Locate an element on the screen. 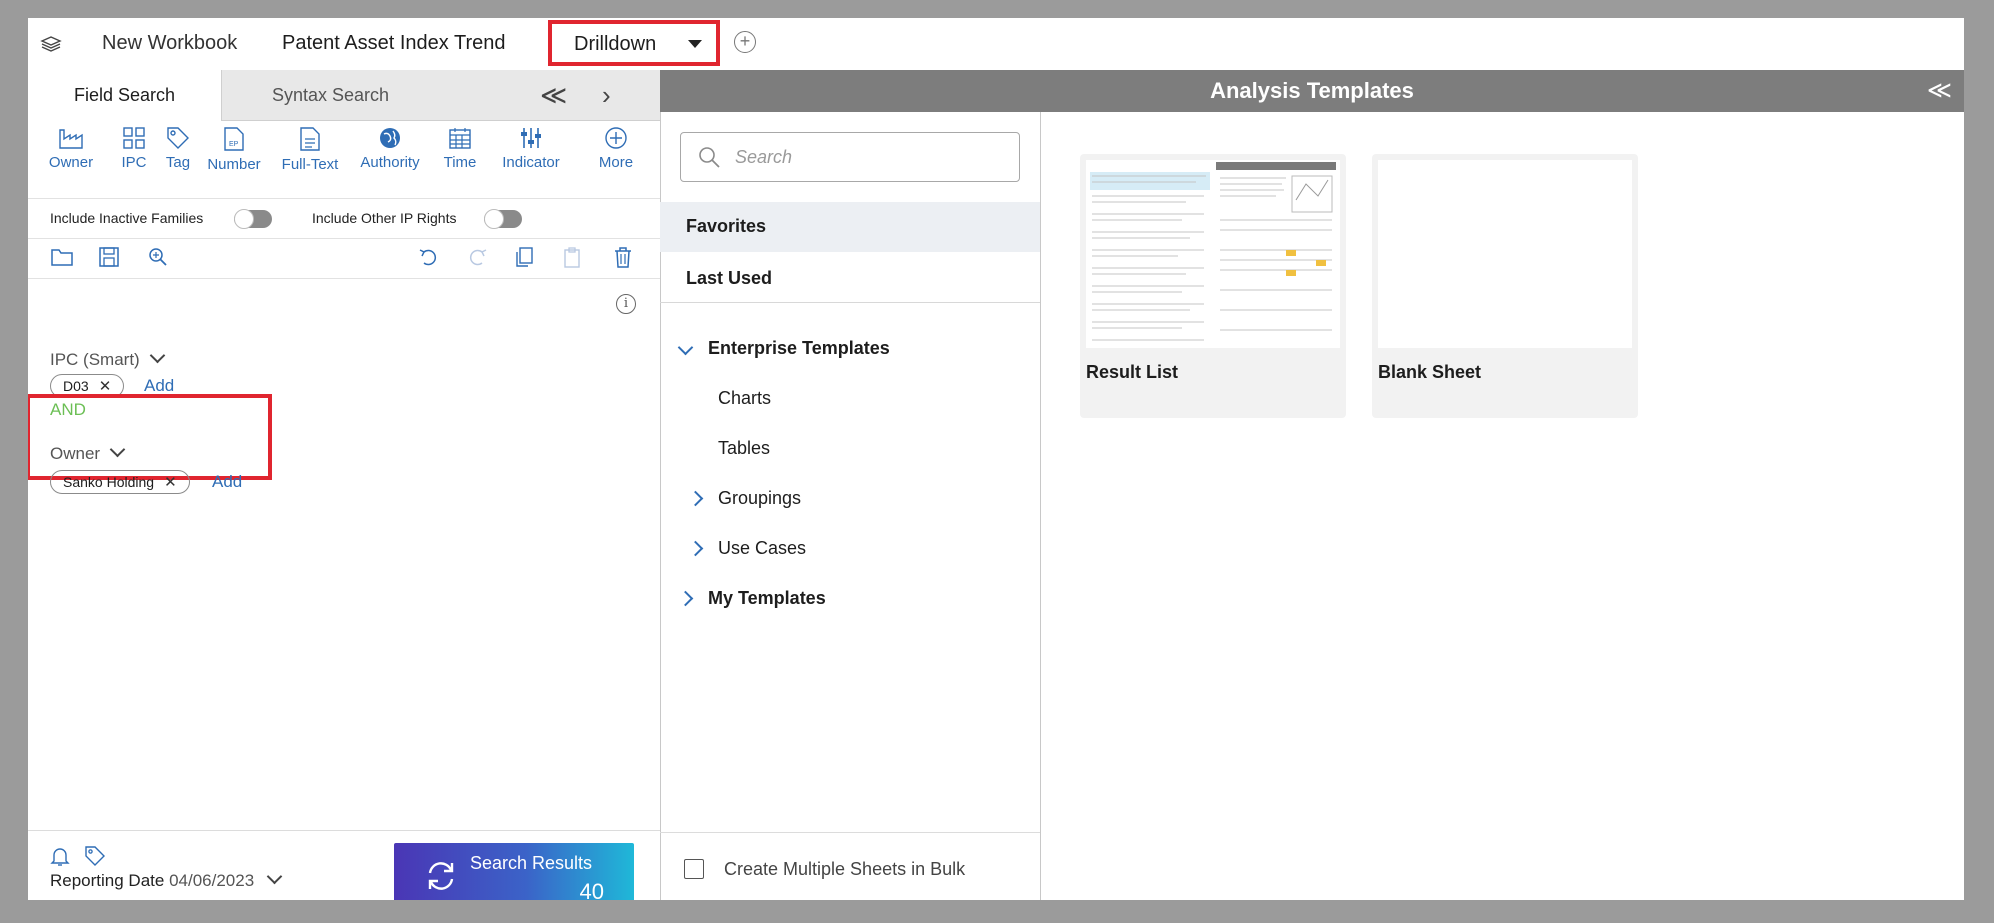 This screenshot has width=1994, height=923. nav-enterprise-templates: Enterprise Templates is located at coordinates (799, 348).